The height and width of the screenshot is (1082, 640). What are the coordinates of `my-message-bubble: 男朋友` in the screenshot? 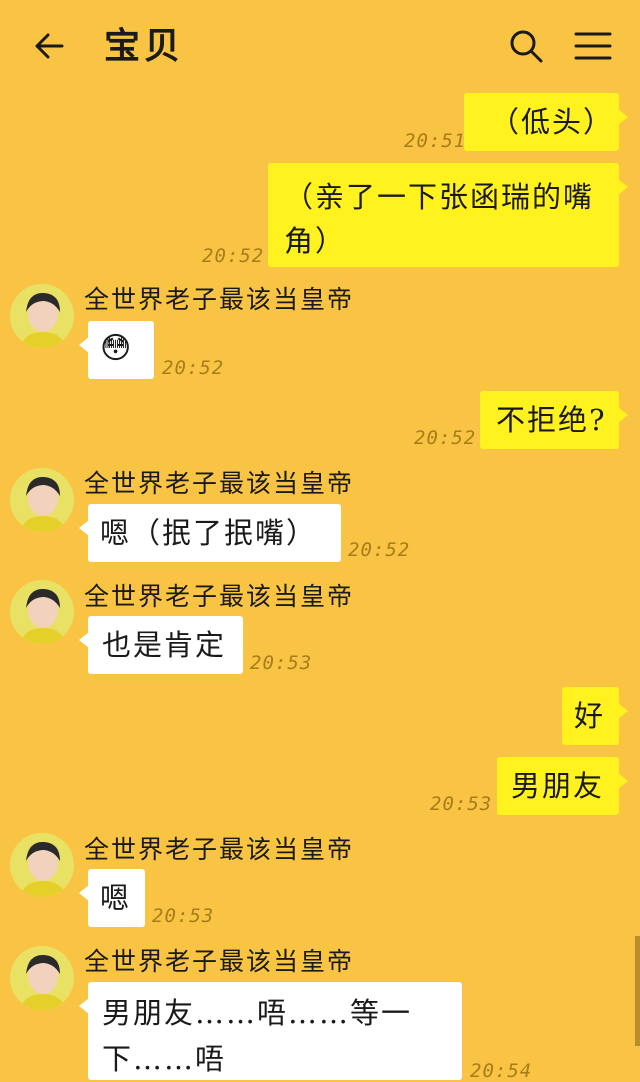 It's located at (562, 786).